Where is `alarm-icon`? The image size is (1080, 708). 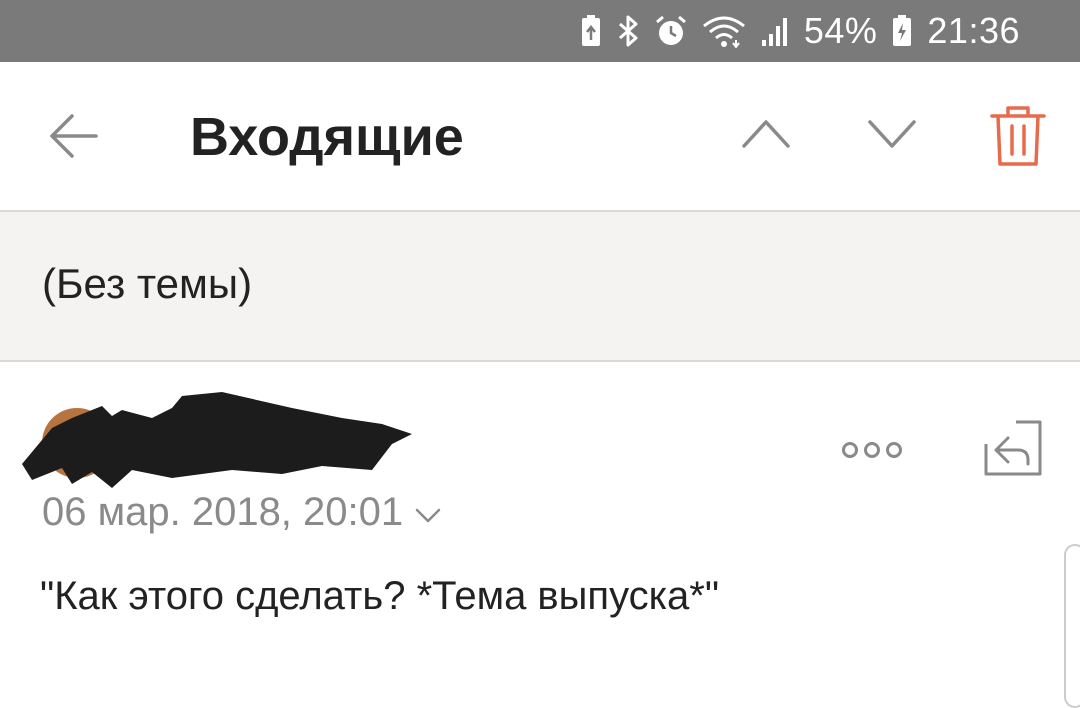
alarm-icon is located at coordinates (670, 30).